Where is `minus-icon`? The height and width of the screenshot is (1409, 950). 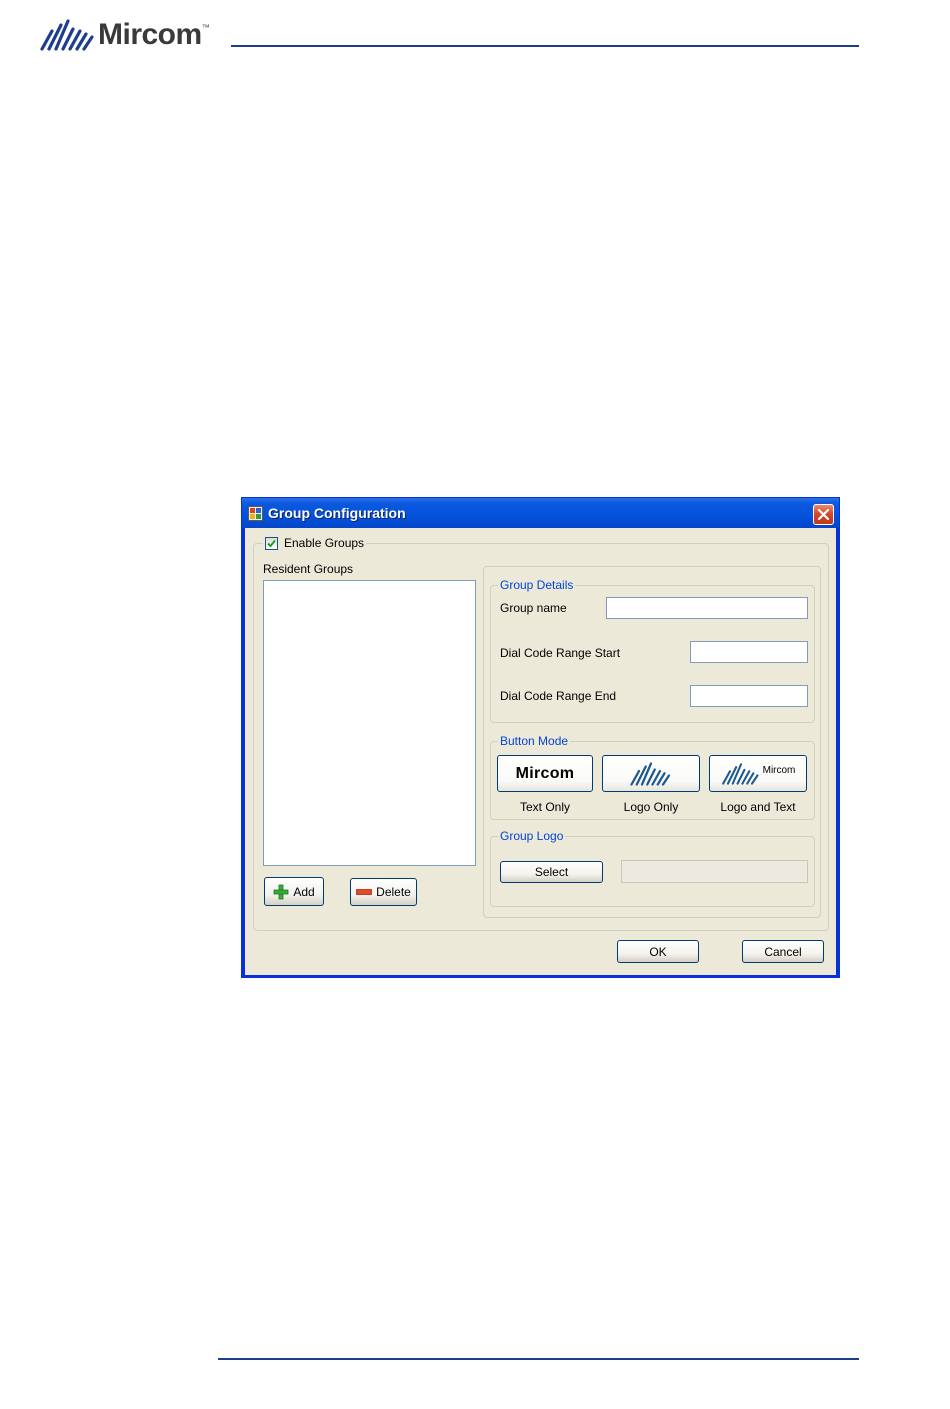
minus-icon is located at coordinates (364, 892).